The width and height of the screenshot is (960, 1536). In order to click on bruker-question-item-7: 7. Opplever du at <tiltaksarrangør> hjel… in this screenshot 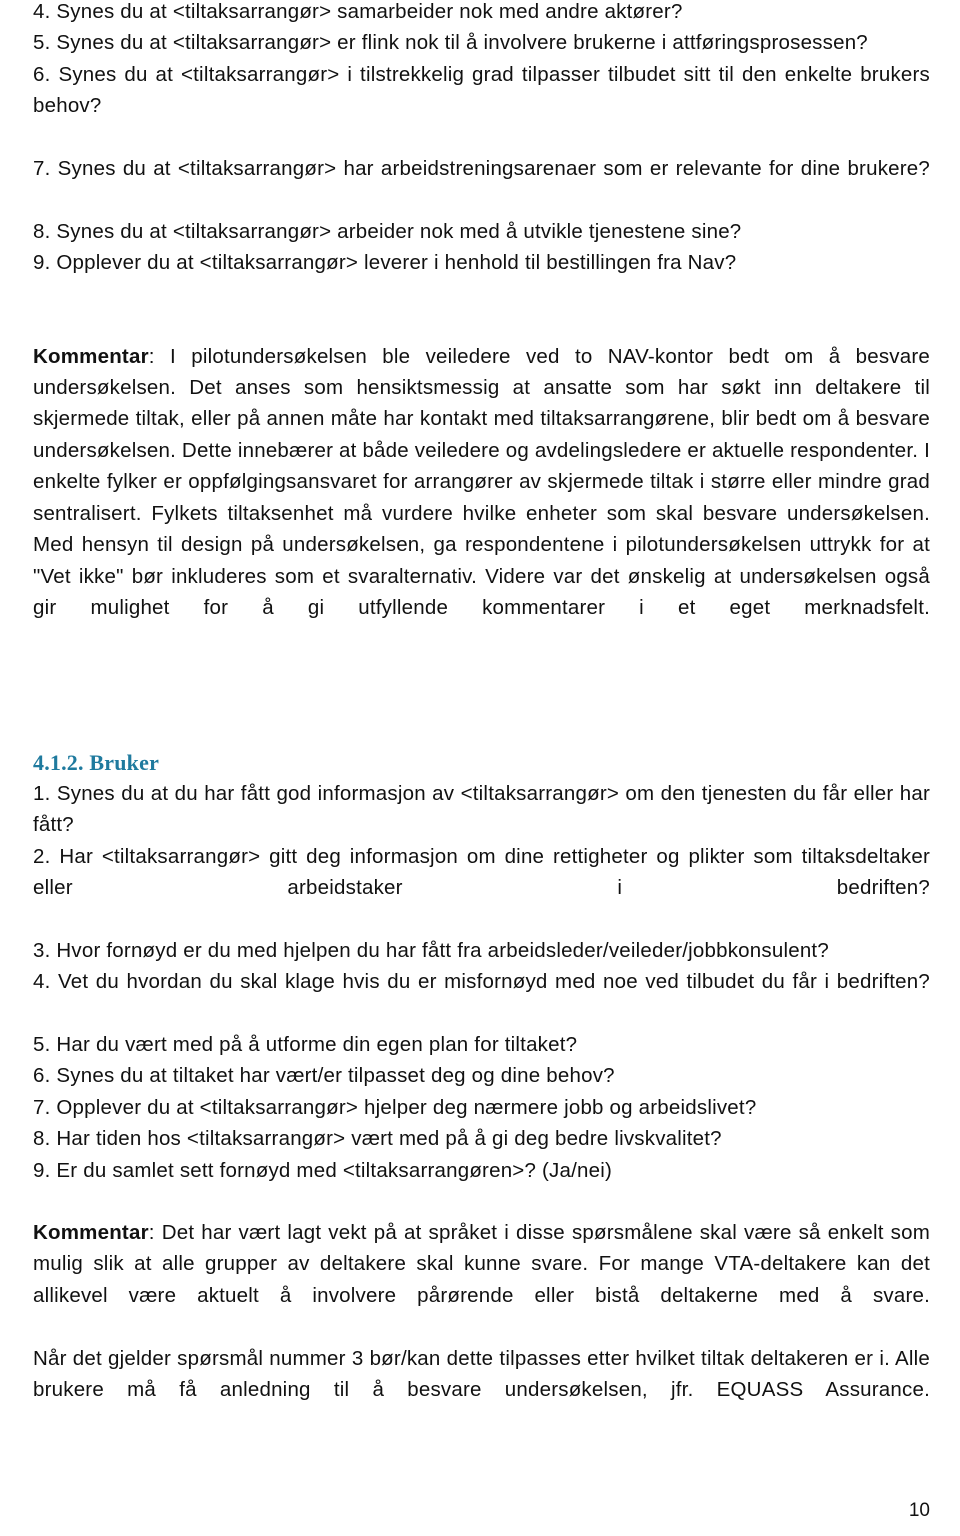, I will do `click(395, 1107)`.